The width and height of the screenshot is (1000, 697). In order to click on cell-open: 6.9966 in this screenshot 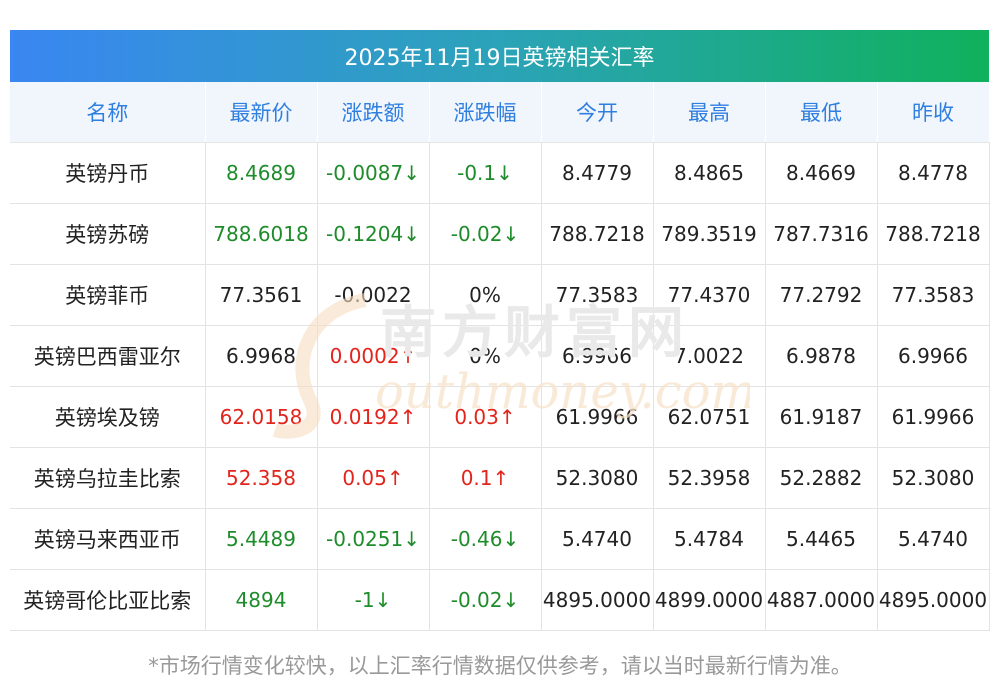, I will do `click(597, 356)`.